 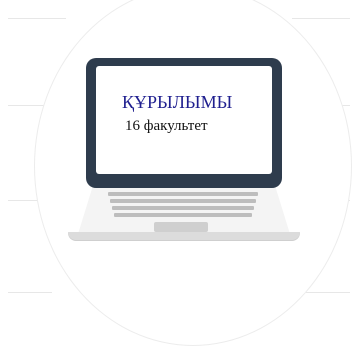 What do you see at coordinates (166, 126) in the screenshot?
I see `card-subtitle: 16 факультет` at bounding box center [166, 126].